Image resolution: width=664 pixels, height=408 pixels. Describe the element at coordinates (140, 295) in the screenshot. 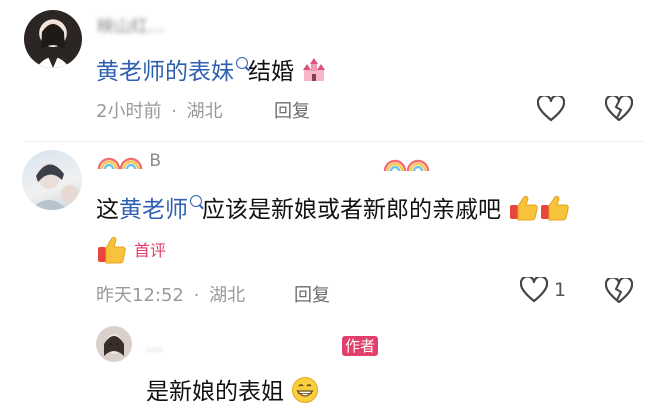

I see `comment-2-time: 昨天12:52` at that location.